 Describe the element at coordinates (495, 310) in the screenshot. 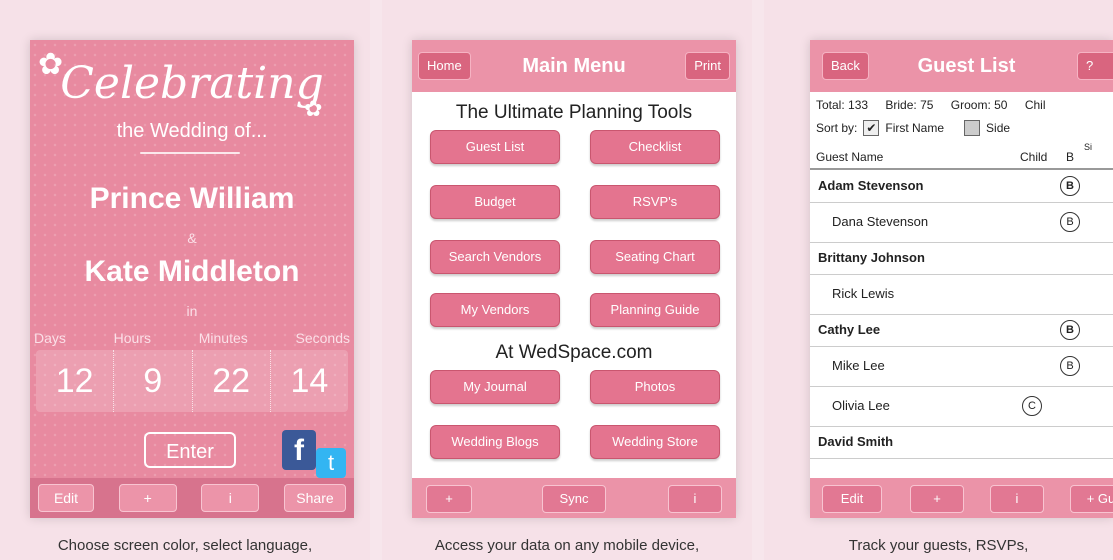

I see `my-vendors-button: My Vendors` at that location.